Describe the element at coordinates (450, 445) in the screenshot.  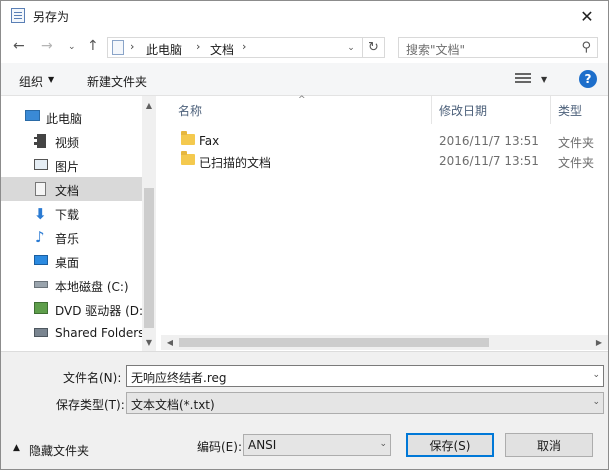
I see `save-button: 保存(S)` at that location.